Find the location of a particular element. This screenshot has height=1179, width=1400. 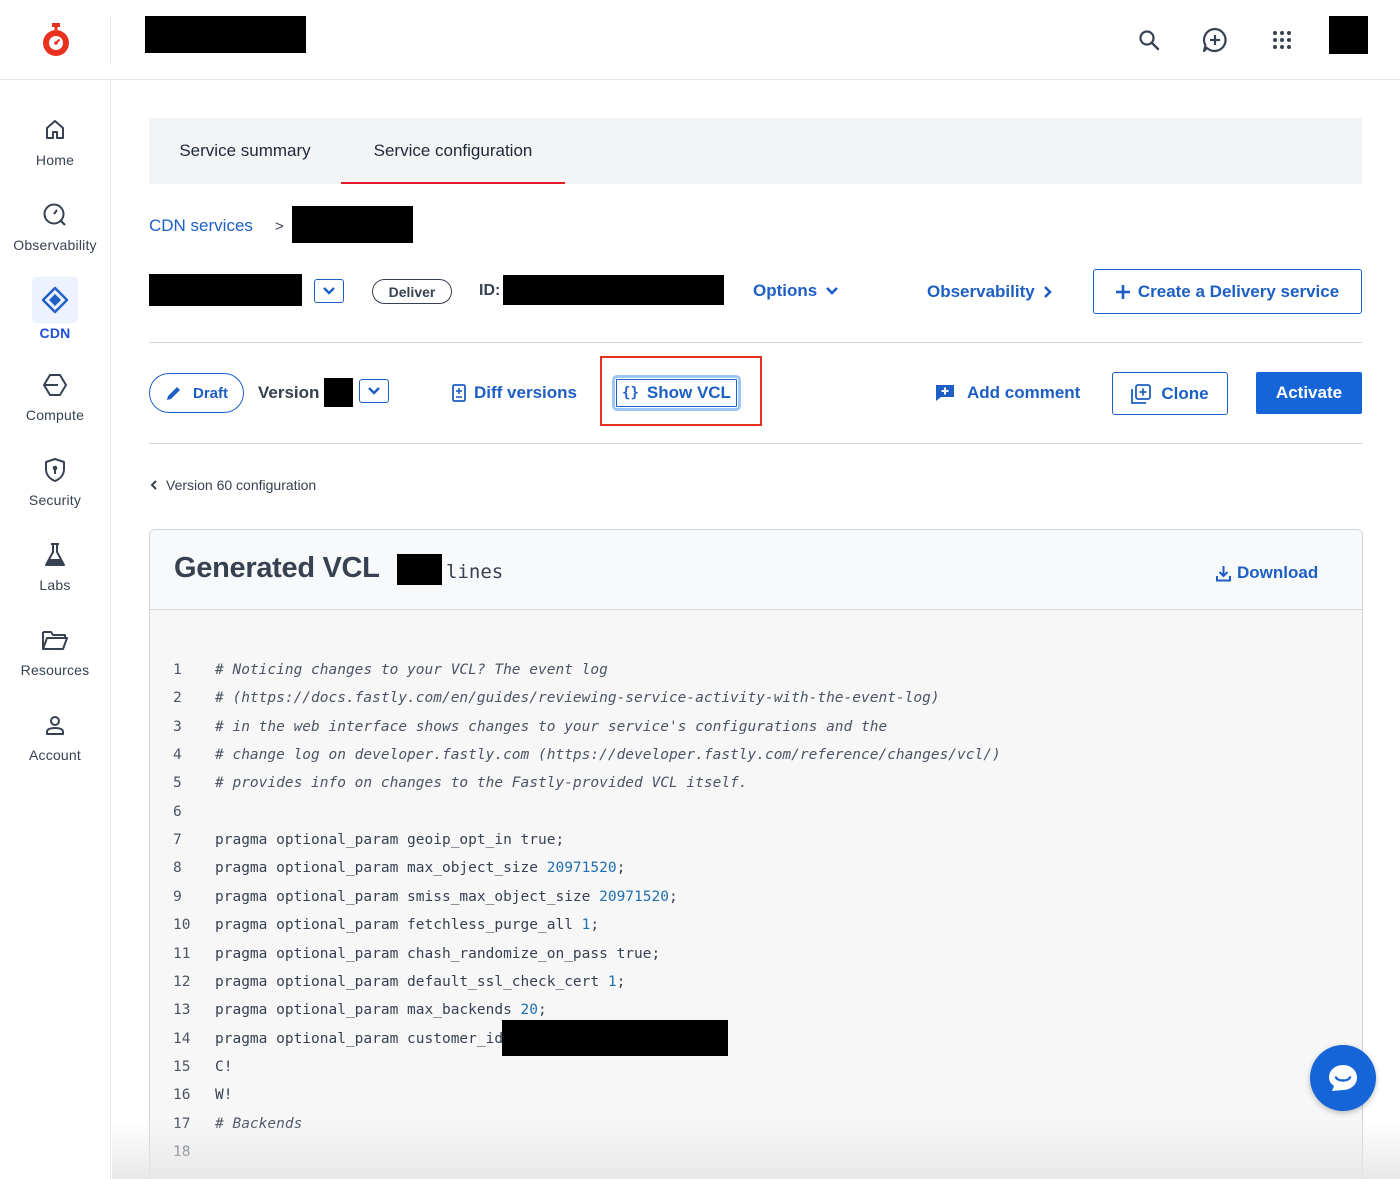

sidebar-item-label: Security is located at coordinates (55, 500).